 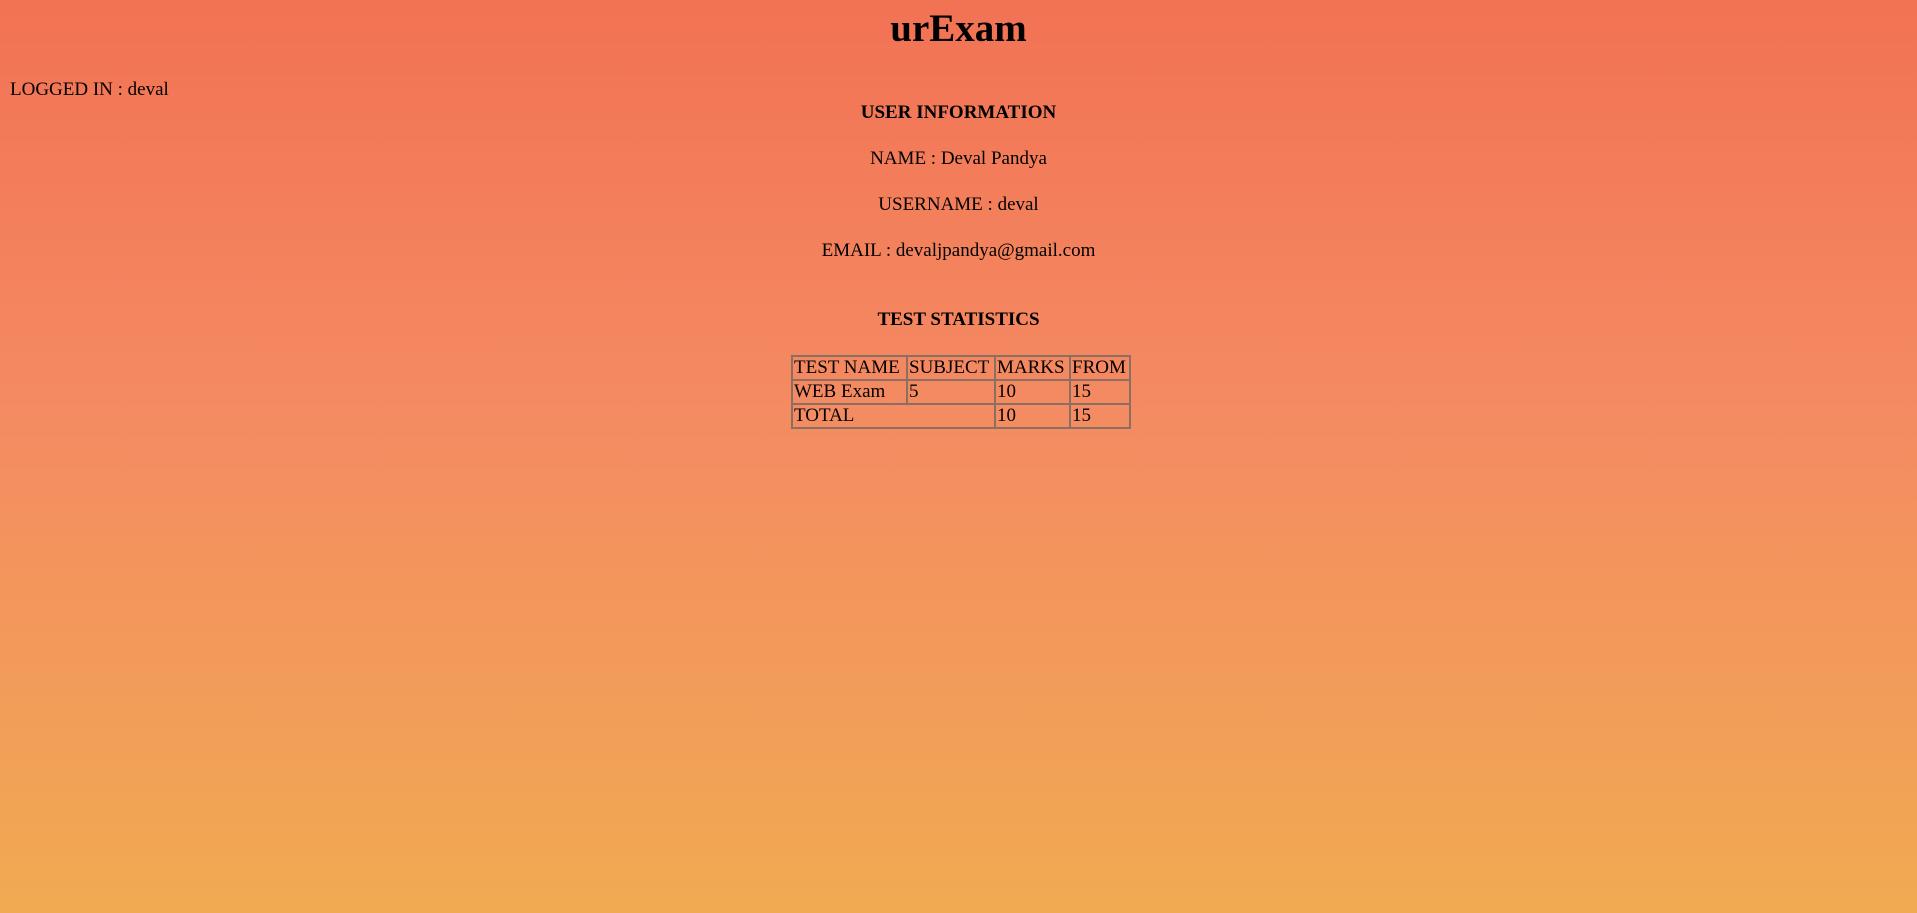 I want to click on email-line: EMAIL : devaljpandya@gmail.com, so click(x=958, y=250).